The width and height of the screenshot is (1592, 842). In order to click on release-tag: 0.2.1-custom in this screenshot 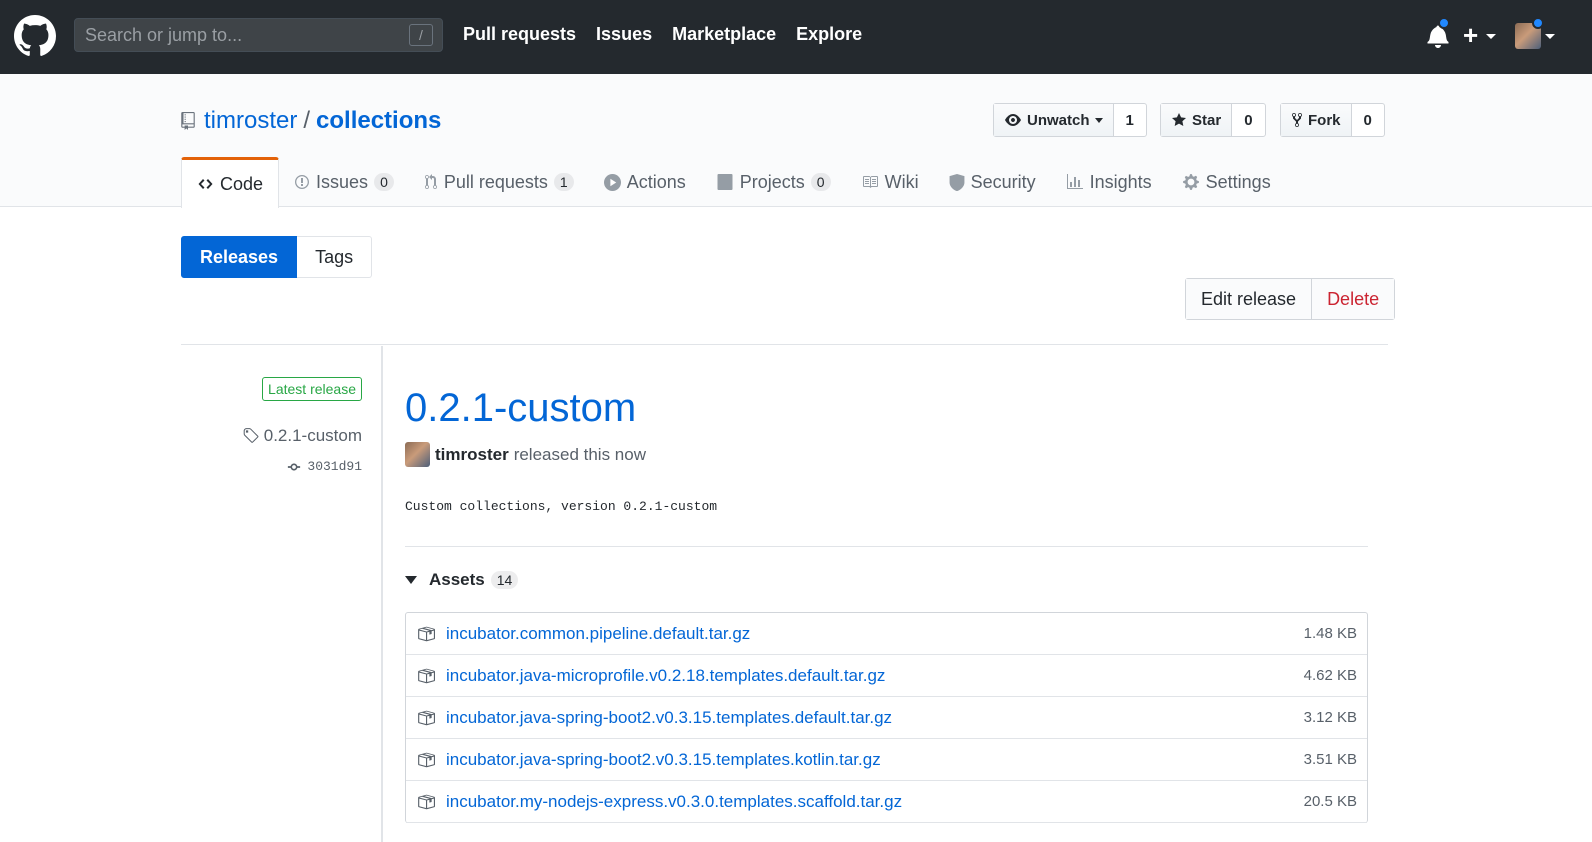, I will do `click(302, 436)`.